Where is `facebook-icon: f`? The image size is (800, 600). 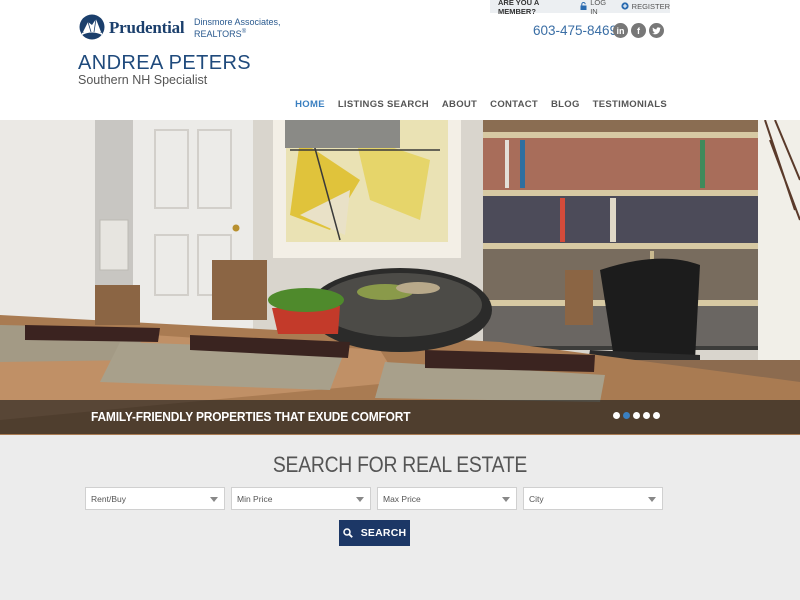 facebook-icon: f is located at coordinates (638, 30).